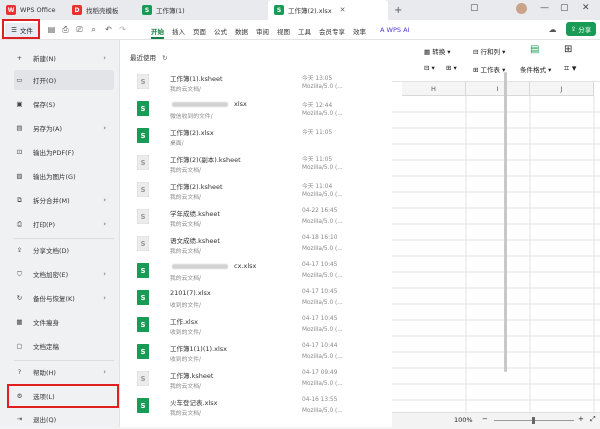 The image size is (600, 429). I want to click on menu-review: 审阅, so click(262, 31).